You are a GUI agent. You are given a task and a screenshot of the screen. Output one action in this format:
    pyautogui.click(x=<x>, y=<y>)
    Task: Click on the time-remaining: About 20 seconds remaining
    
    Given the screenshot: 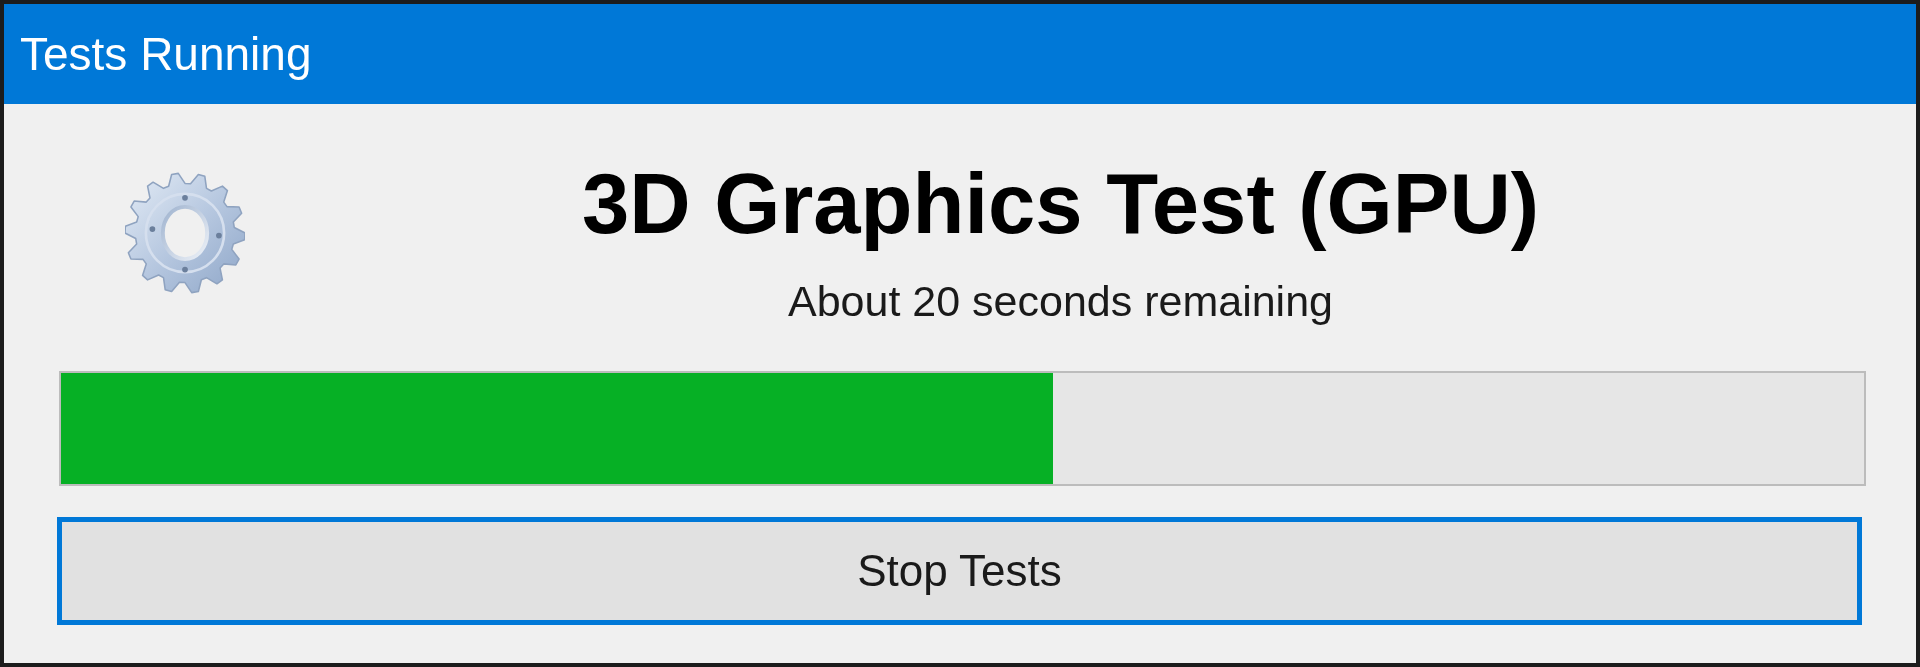 What is the action you would take?
    pyautogui.click(x=1060, y=301)
    